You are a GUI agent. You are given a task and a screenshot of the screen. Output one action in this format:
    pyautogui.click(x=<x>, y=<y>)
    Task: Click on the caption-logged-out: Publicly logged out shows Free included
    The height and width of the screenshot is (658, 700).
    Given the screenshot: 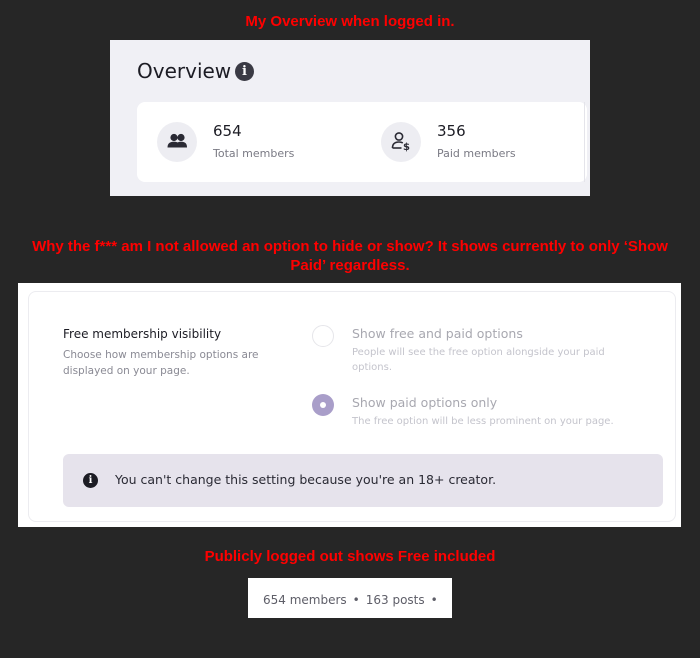 What is the action you would take?
    pyautogui.click(x=350, y=556)
    